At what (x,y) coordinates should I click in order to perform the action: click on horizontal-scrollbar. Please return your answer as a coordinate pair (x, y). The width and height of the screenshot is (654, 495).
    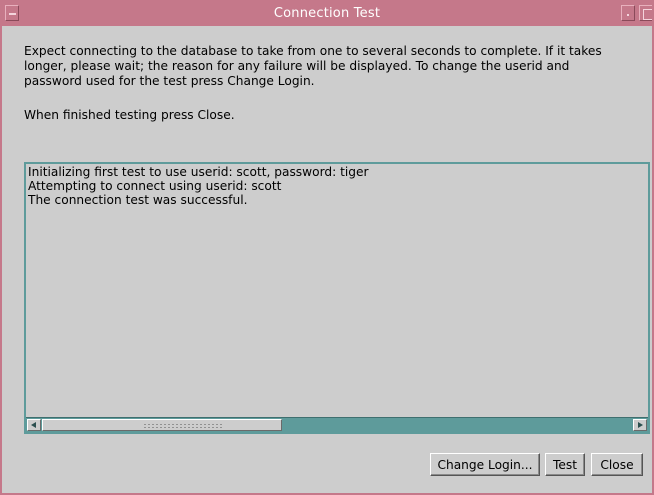
    Looking at the image, I should click on (337, 424).